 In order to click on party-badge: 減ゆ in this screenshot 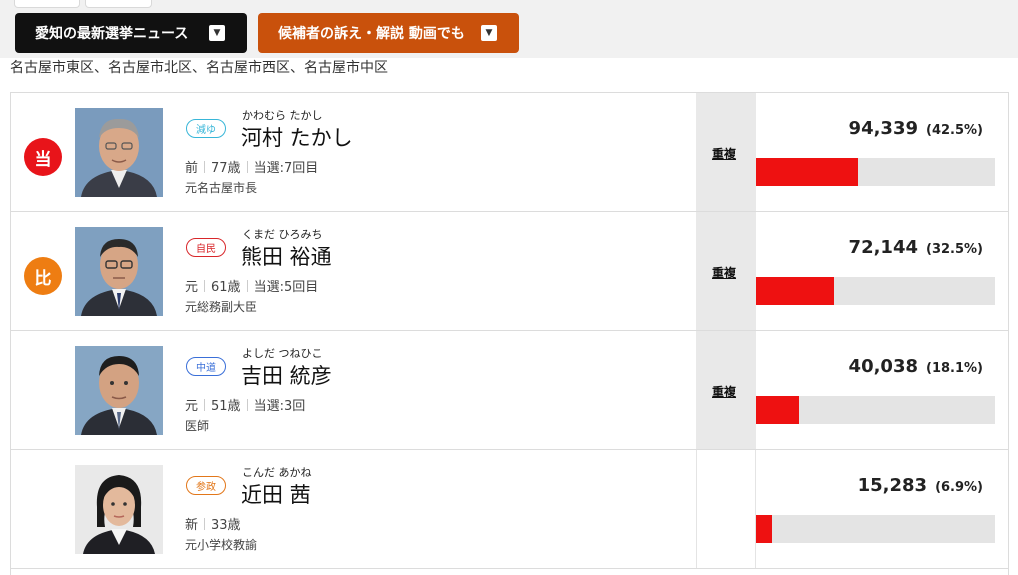, I will do `click(206, 128)`.